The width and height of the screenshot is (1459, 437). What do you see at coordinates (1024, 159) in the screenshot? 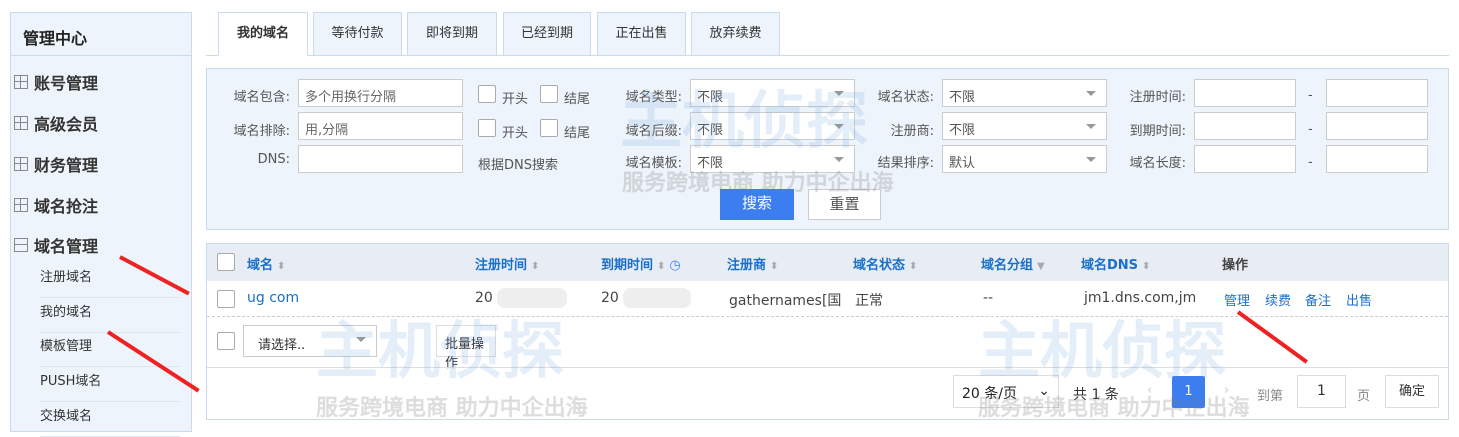
I see `sort-select: 默认` at bounding box center [1024, 159].